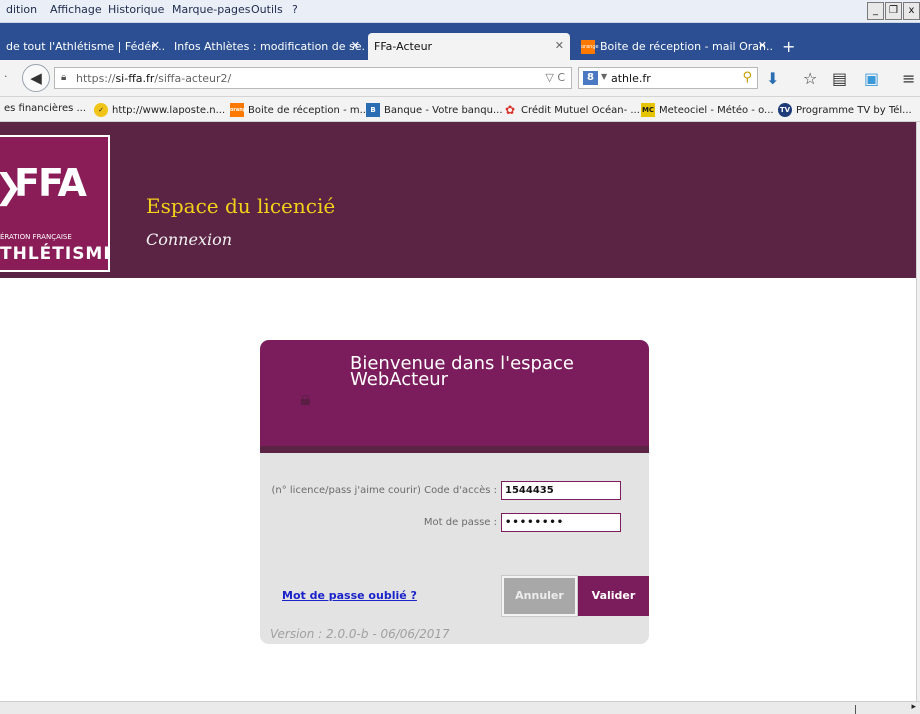 The height and width of the screenshot is (714, 920). Describe the element at coordinates (631, 78) in the screenshot. I see `search-input: athle.fr` at that location.